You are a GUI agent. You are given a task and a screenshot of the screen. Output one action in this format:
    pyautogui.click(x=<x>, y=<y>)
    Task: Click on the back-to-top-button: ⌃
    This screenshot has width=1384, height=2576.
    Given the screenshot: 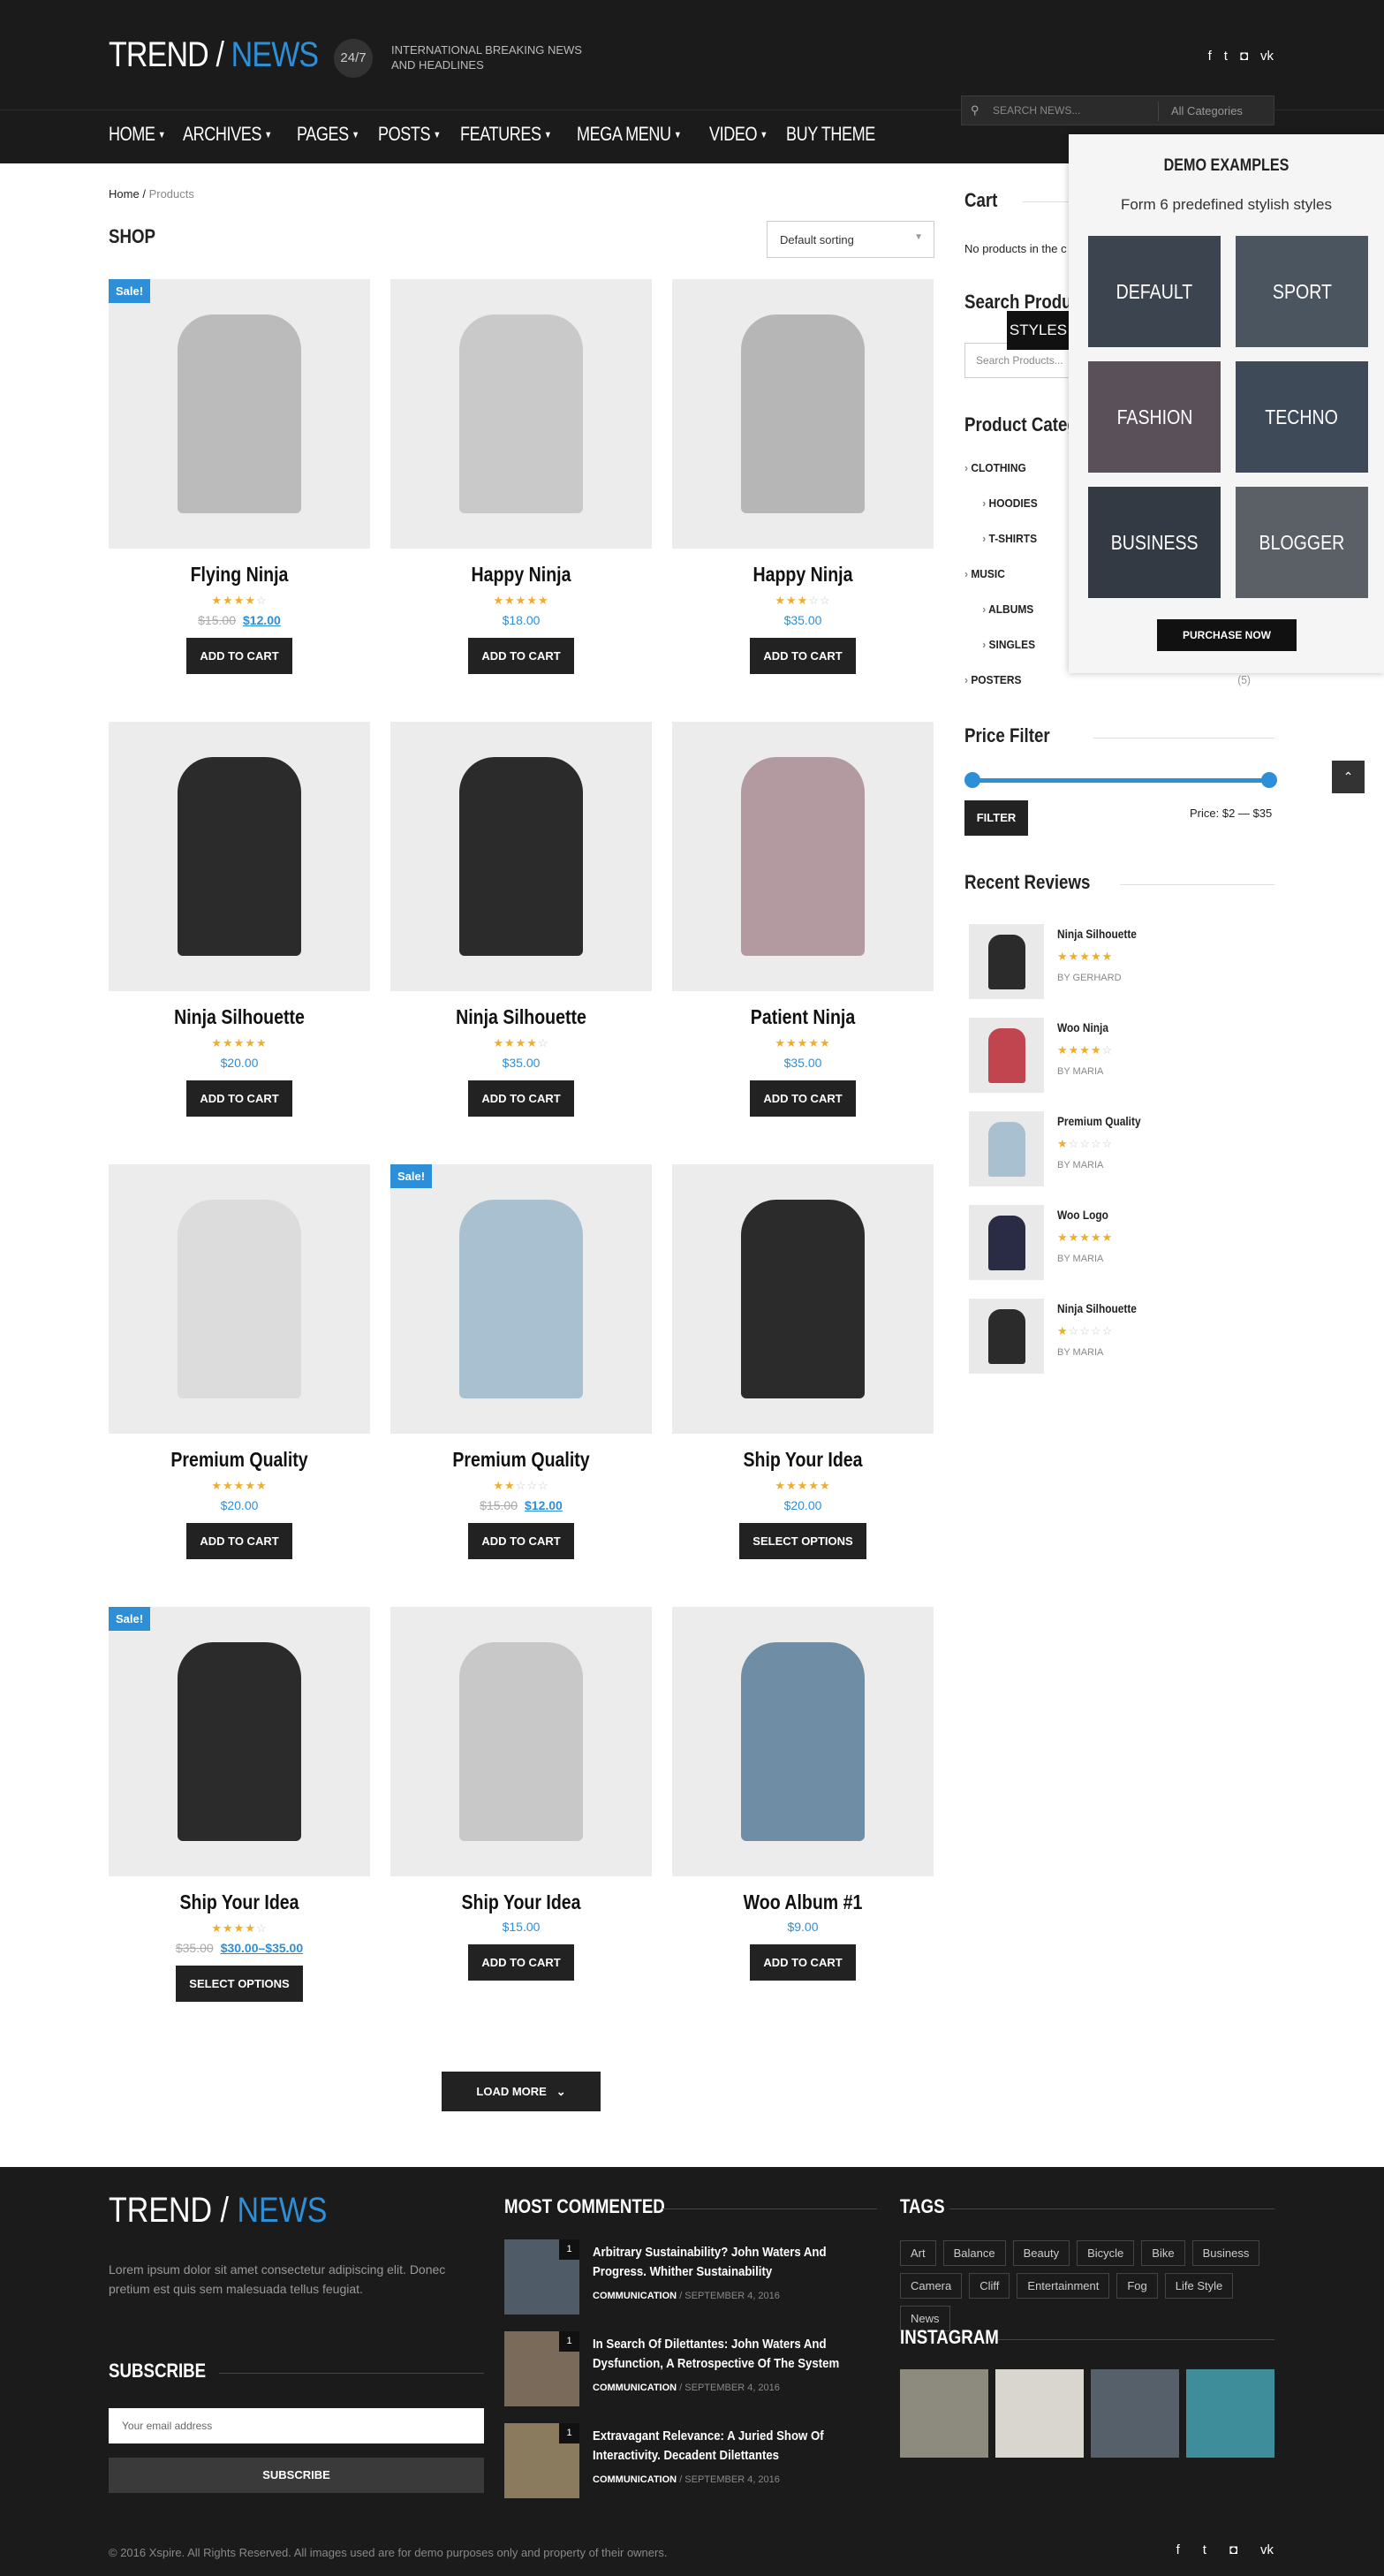 What is the action you would take?
    pyautogui.click(x=1348, y=777)
    